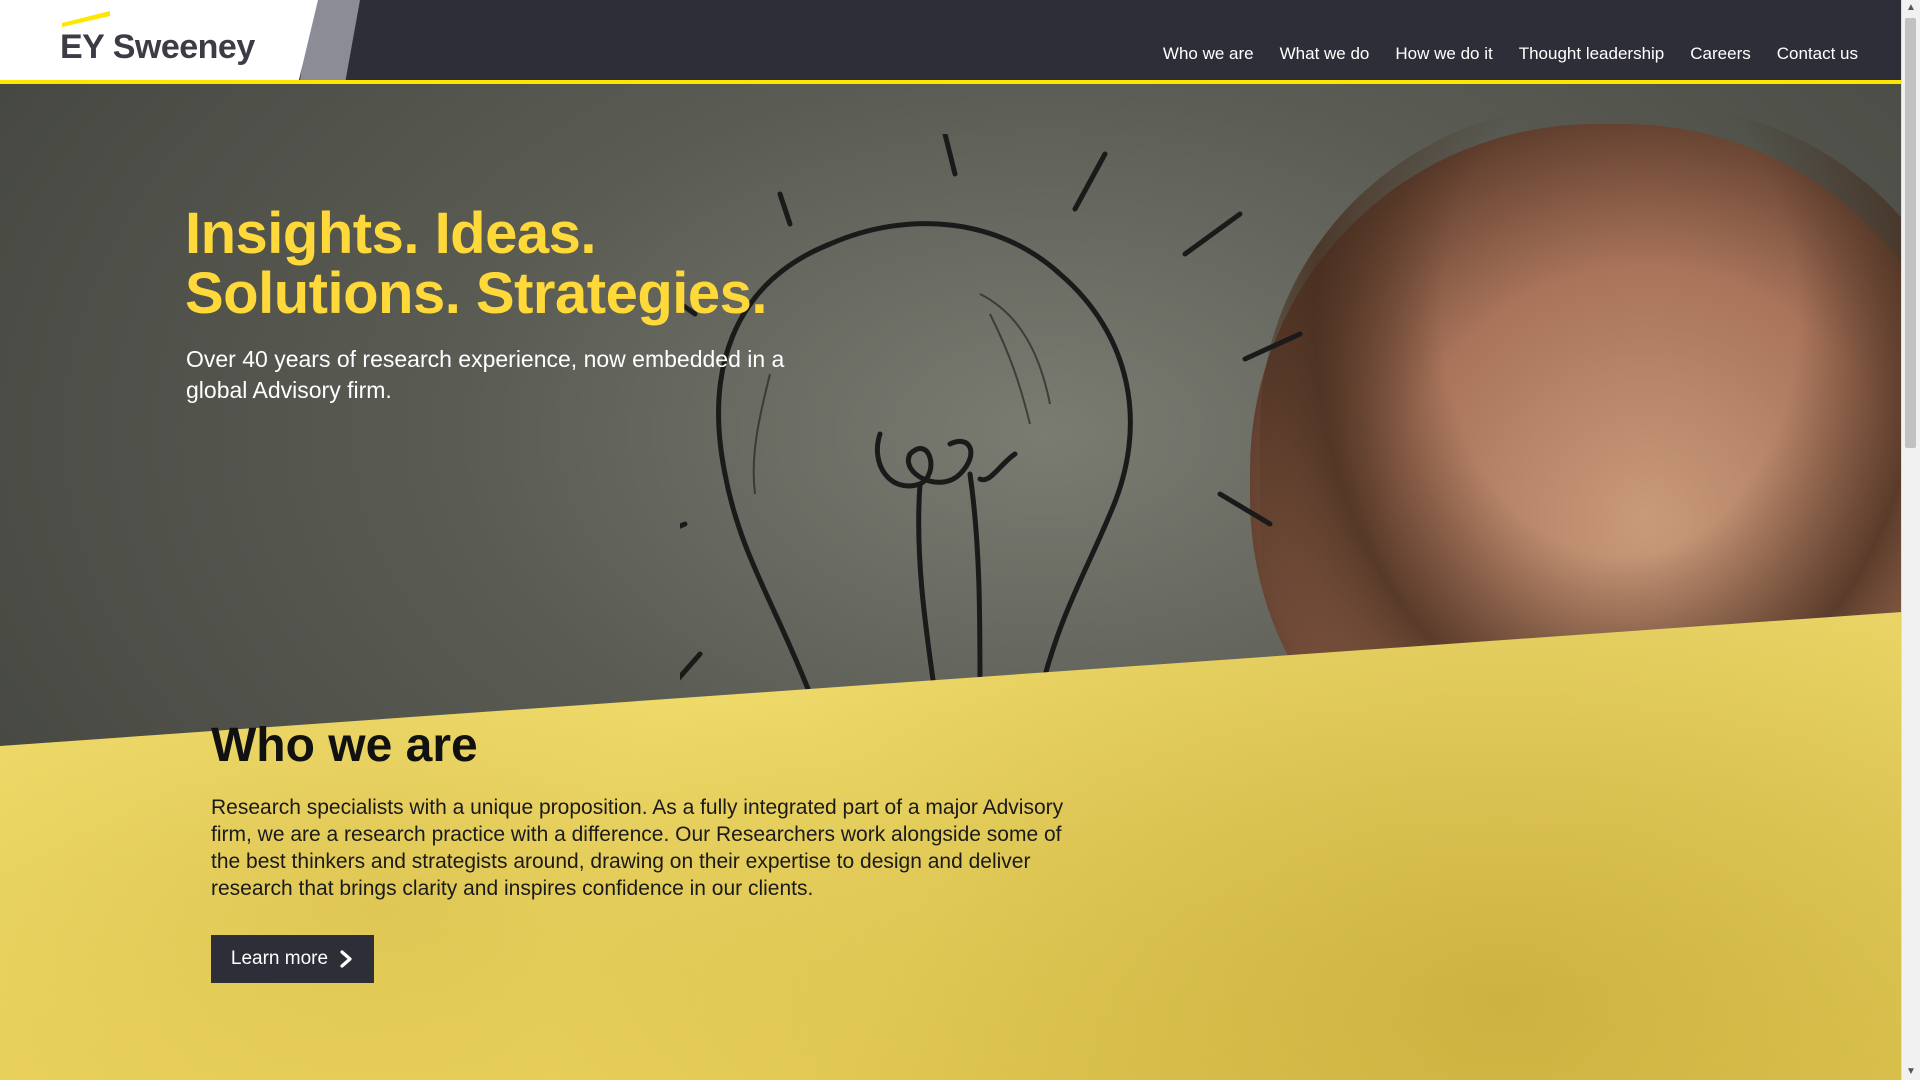 This screenshot has height=1080, width=1920. I want to click on hero-title-line2: Solutions. Strategies., so click(476, 293).